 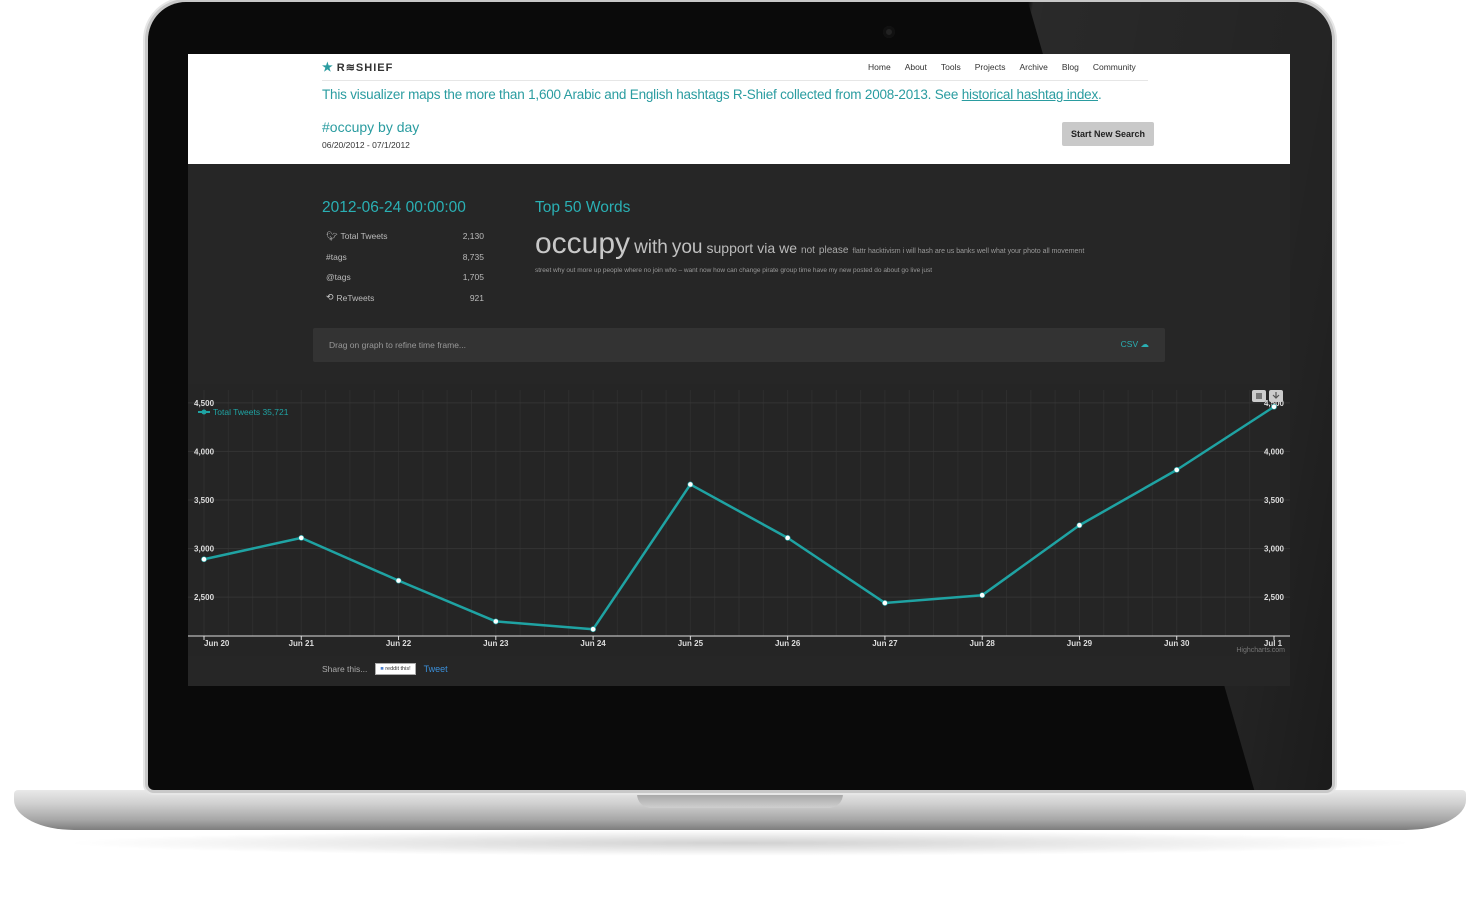 What do you see at coordinates (808, 251) in the screenshot?
I see `word-s: not` at bounding box center [808, 251].